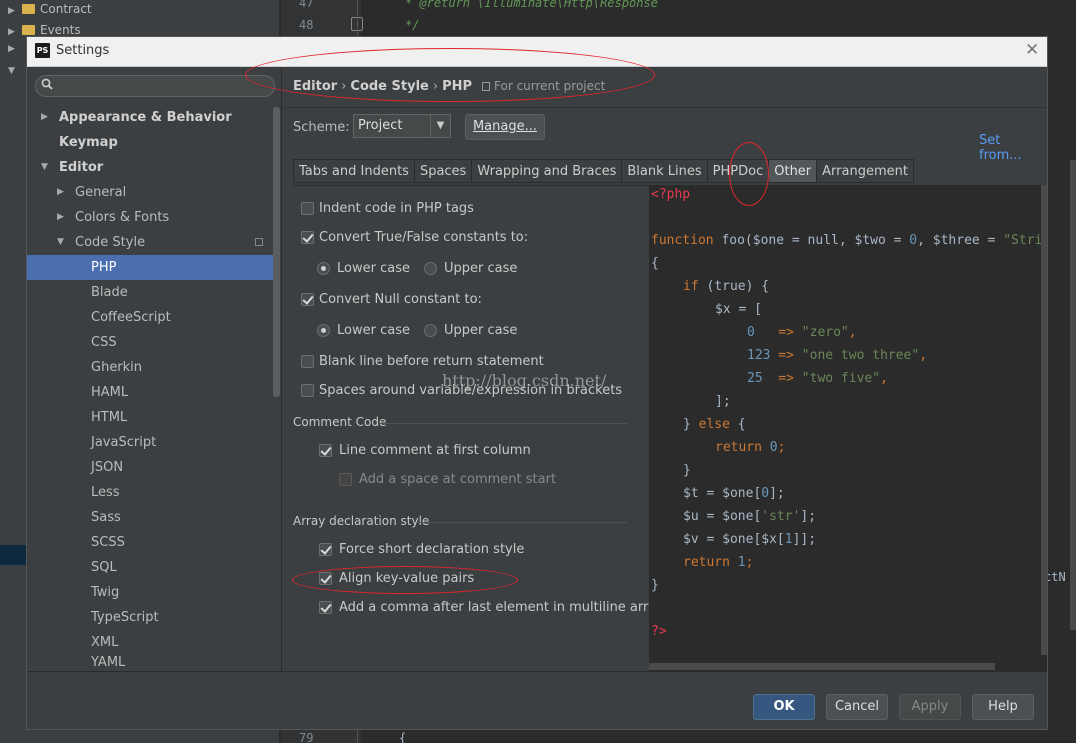 Image resolution: width=1076 pixels, height=743 pixels. I want to click on option-label: Convert Null constant to:, so click(400, 299).